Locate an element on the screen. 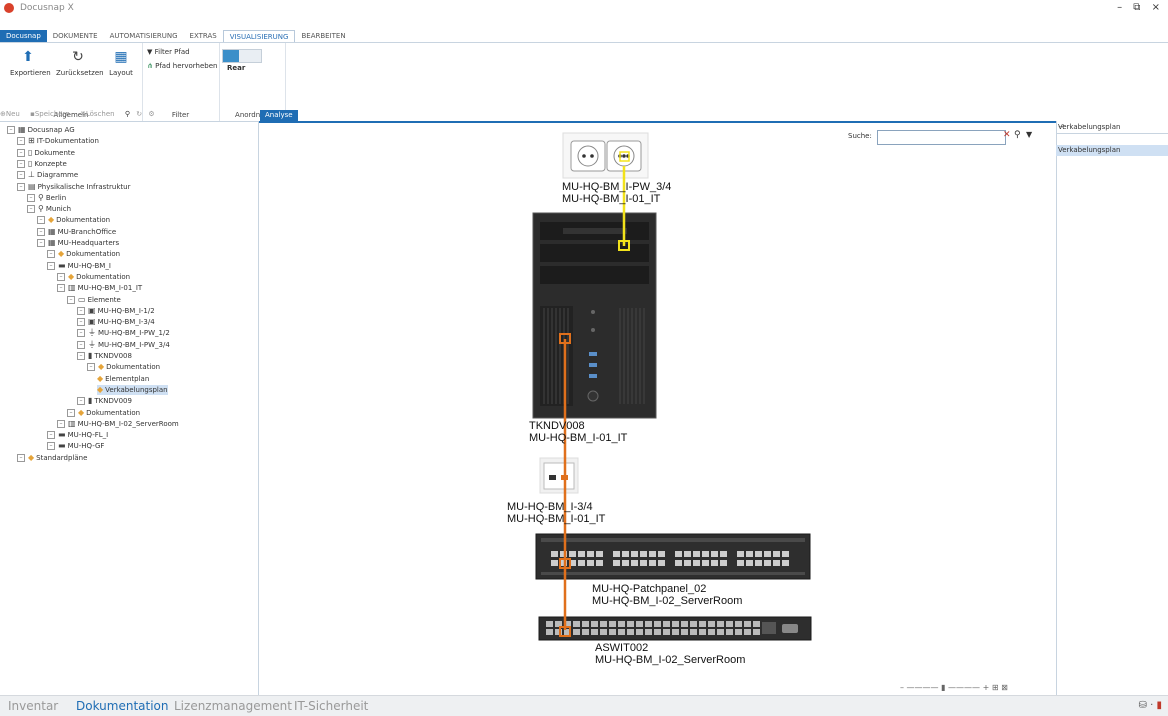 The width and height of the screenshot is (1168, 716). module-inventar: Inventar is located at coordinates (33, 706).